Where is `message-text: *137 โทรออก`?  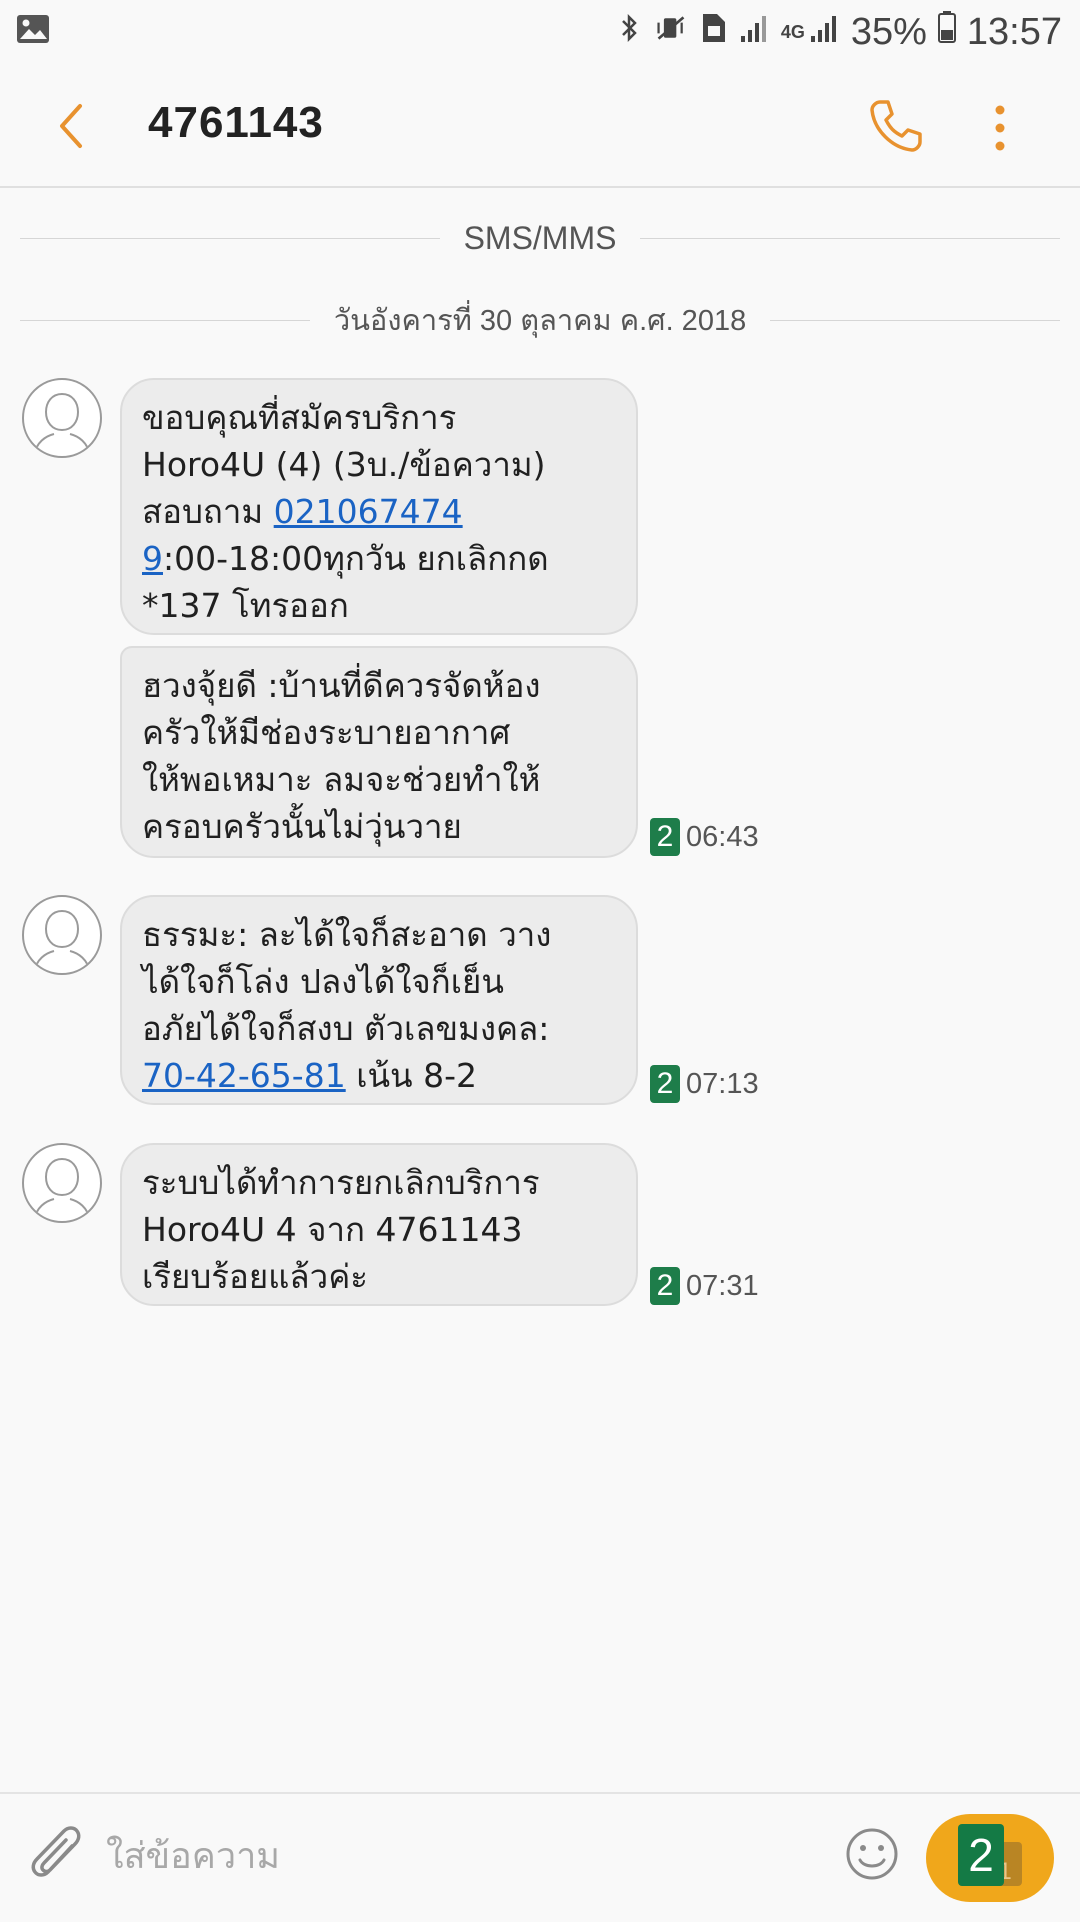 message-text: *137 โทรออก is located at coordinates (245, 605).